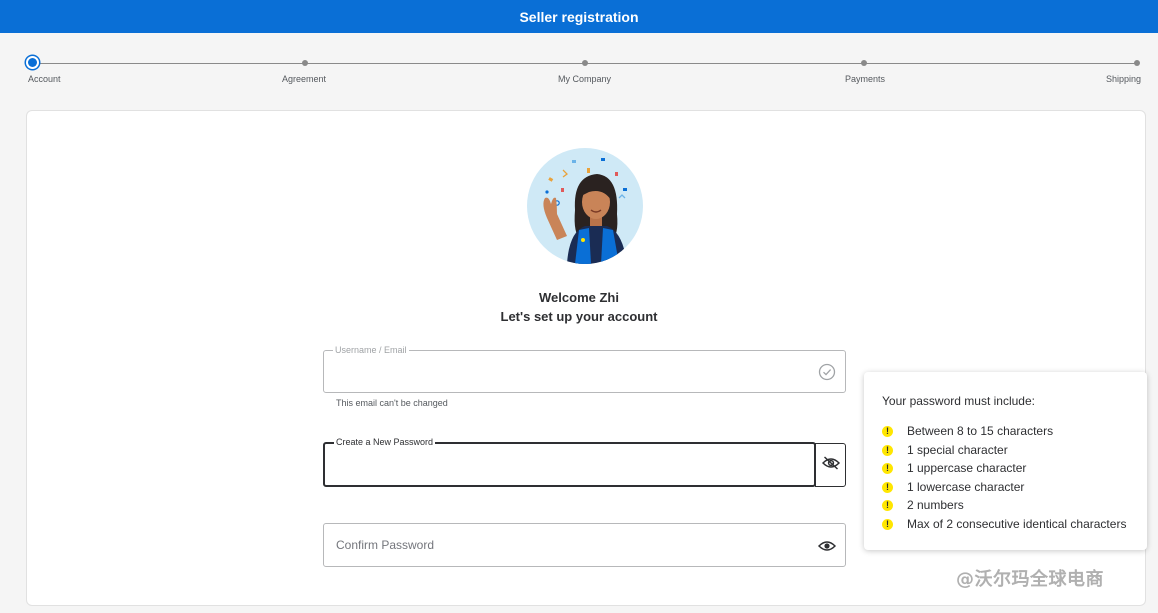  I want to click on requirement-item: ! 1 lowercase character, so click(953, 487).